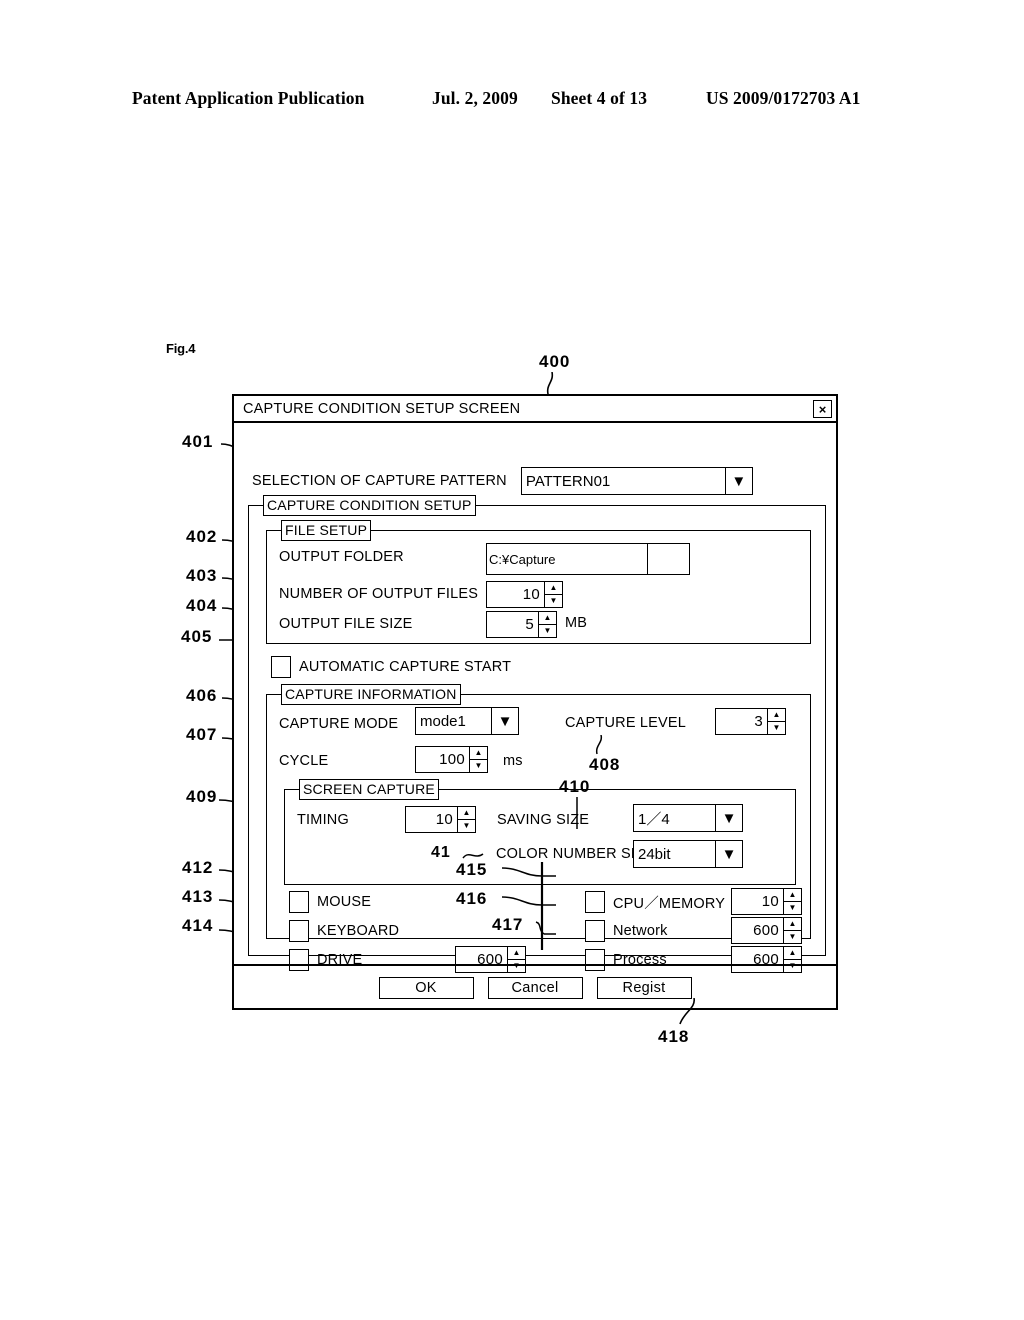 The width and height of the screenshot is (1024, 1320). Describe the element at coordinates (202, 536) in the screenshot. I see `callout-402: 402` at that location.